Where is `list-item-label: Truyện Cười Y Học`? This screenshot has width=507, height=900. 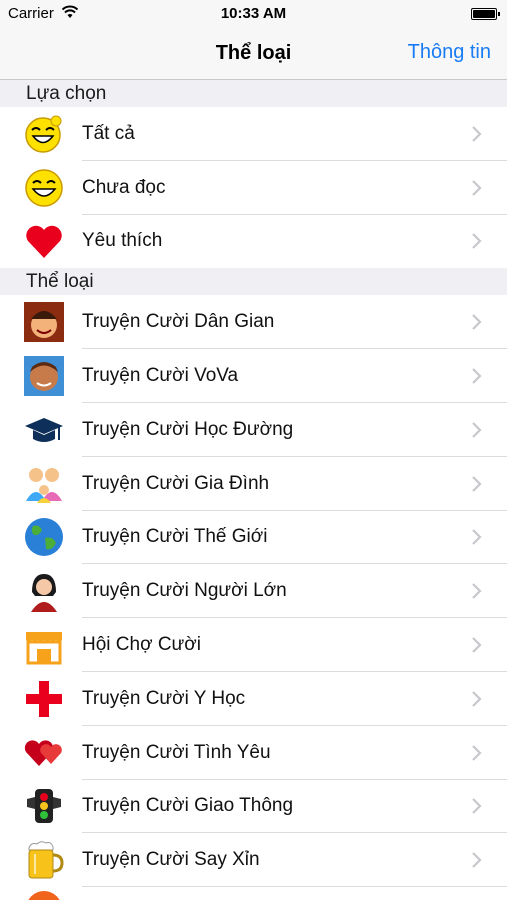 list-item-label: Truyện Cười Y Học is located at coordinates (164, 698).